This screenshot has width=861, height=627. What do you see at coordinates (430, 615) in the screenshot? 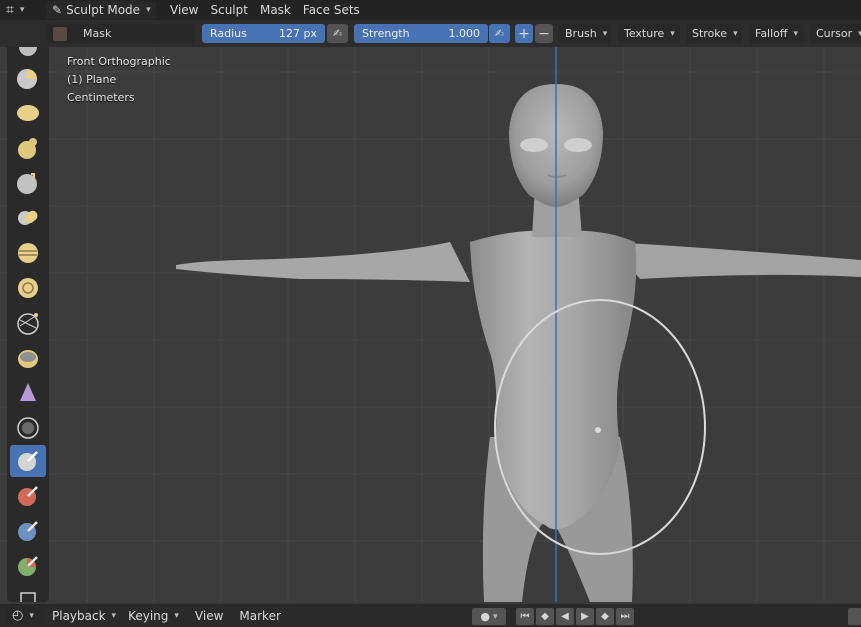
I see `timeline-header: ◴ ▾ Playback ▾ Keying ▾ View Marker` at bounding box center [430, 615].